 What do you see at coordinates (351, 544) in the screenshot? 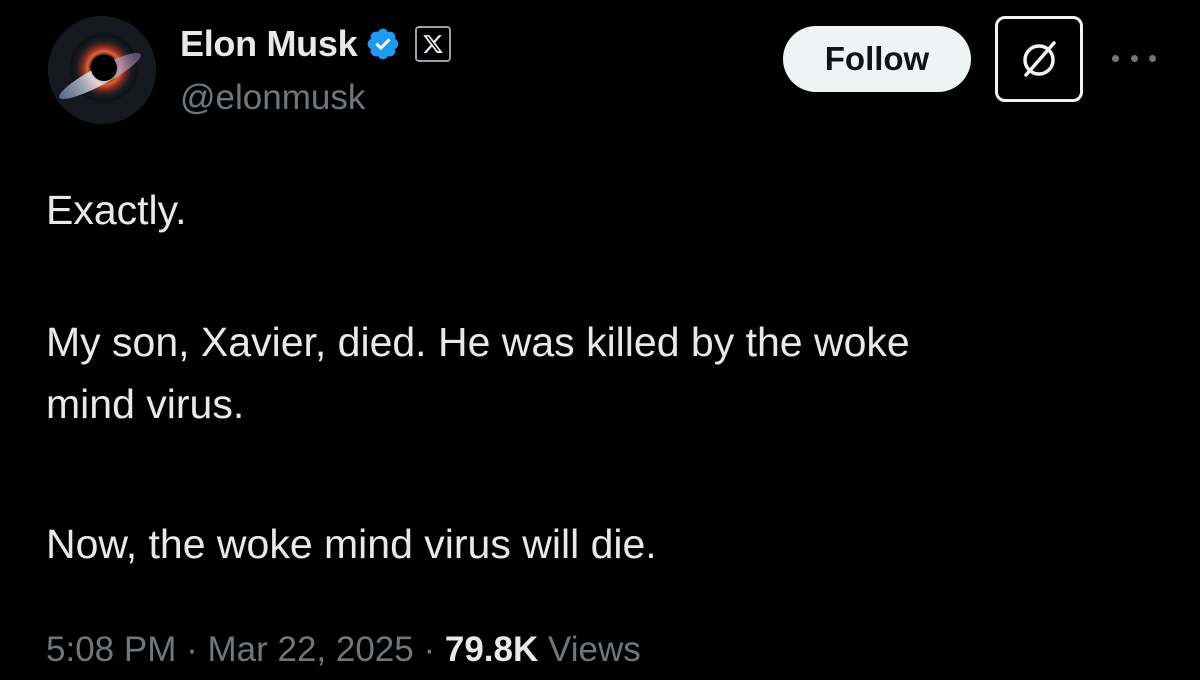
I see `tweet-text-line: Now, the woke mind virus will die.` at bounding box center [351, 544].